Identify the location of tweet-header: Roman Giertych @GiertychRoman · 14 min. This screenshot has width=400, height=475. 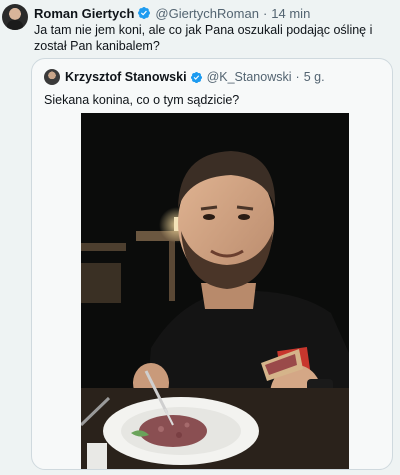
(172, 13).